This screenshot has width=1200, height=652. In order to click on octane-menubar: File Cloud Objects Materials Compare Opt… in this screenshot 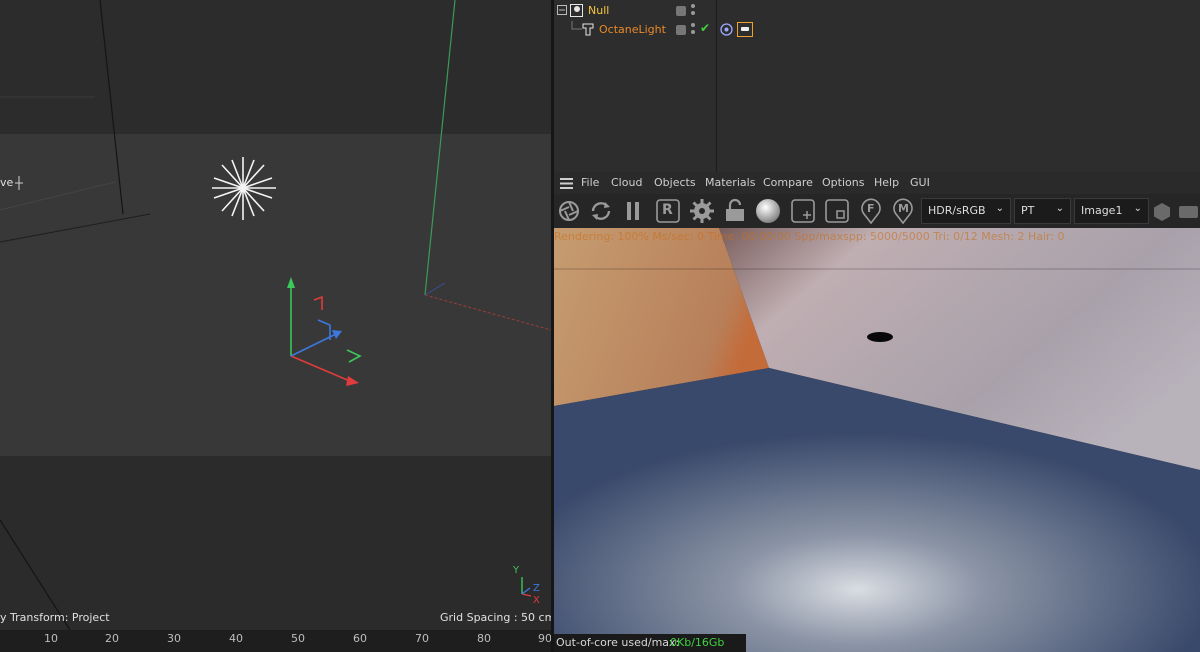, I will do `click(877, 183)`.